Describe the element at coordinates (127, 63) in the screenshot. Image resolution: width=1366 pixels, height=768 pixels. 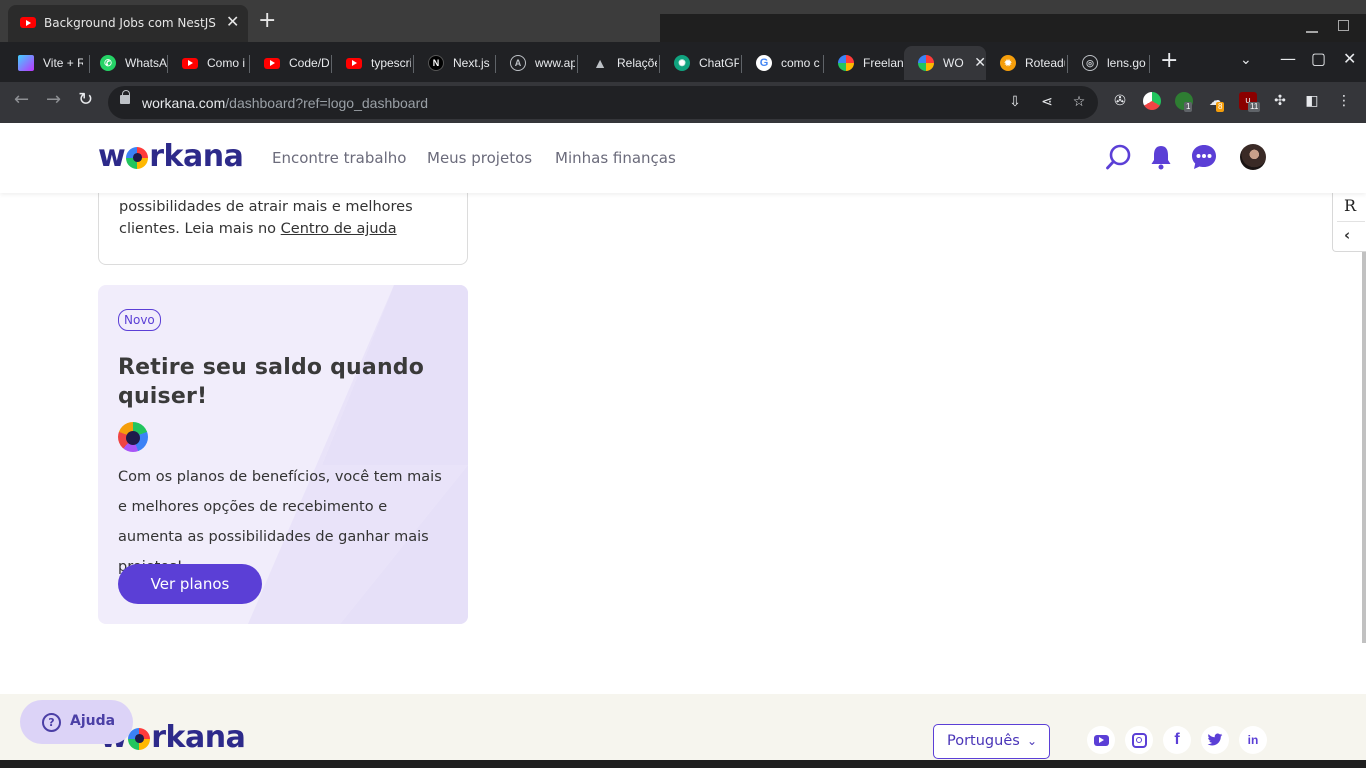
I see `tab-whatsapp: ✆ WhatsA` at that location.